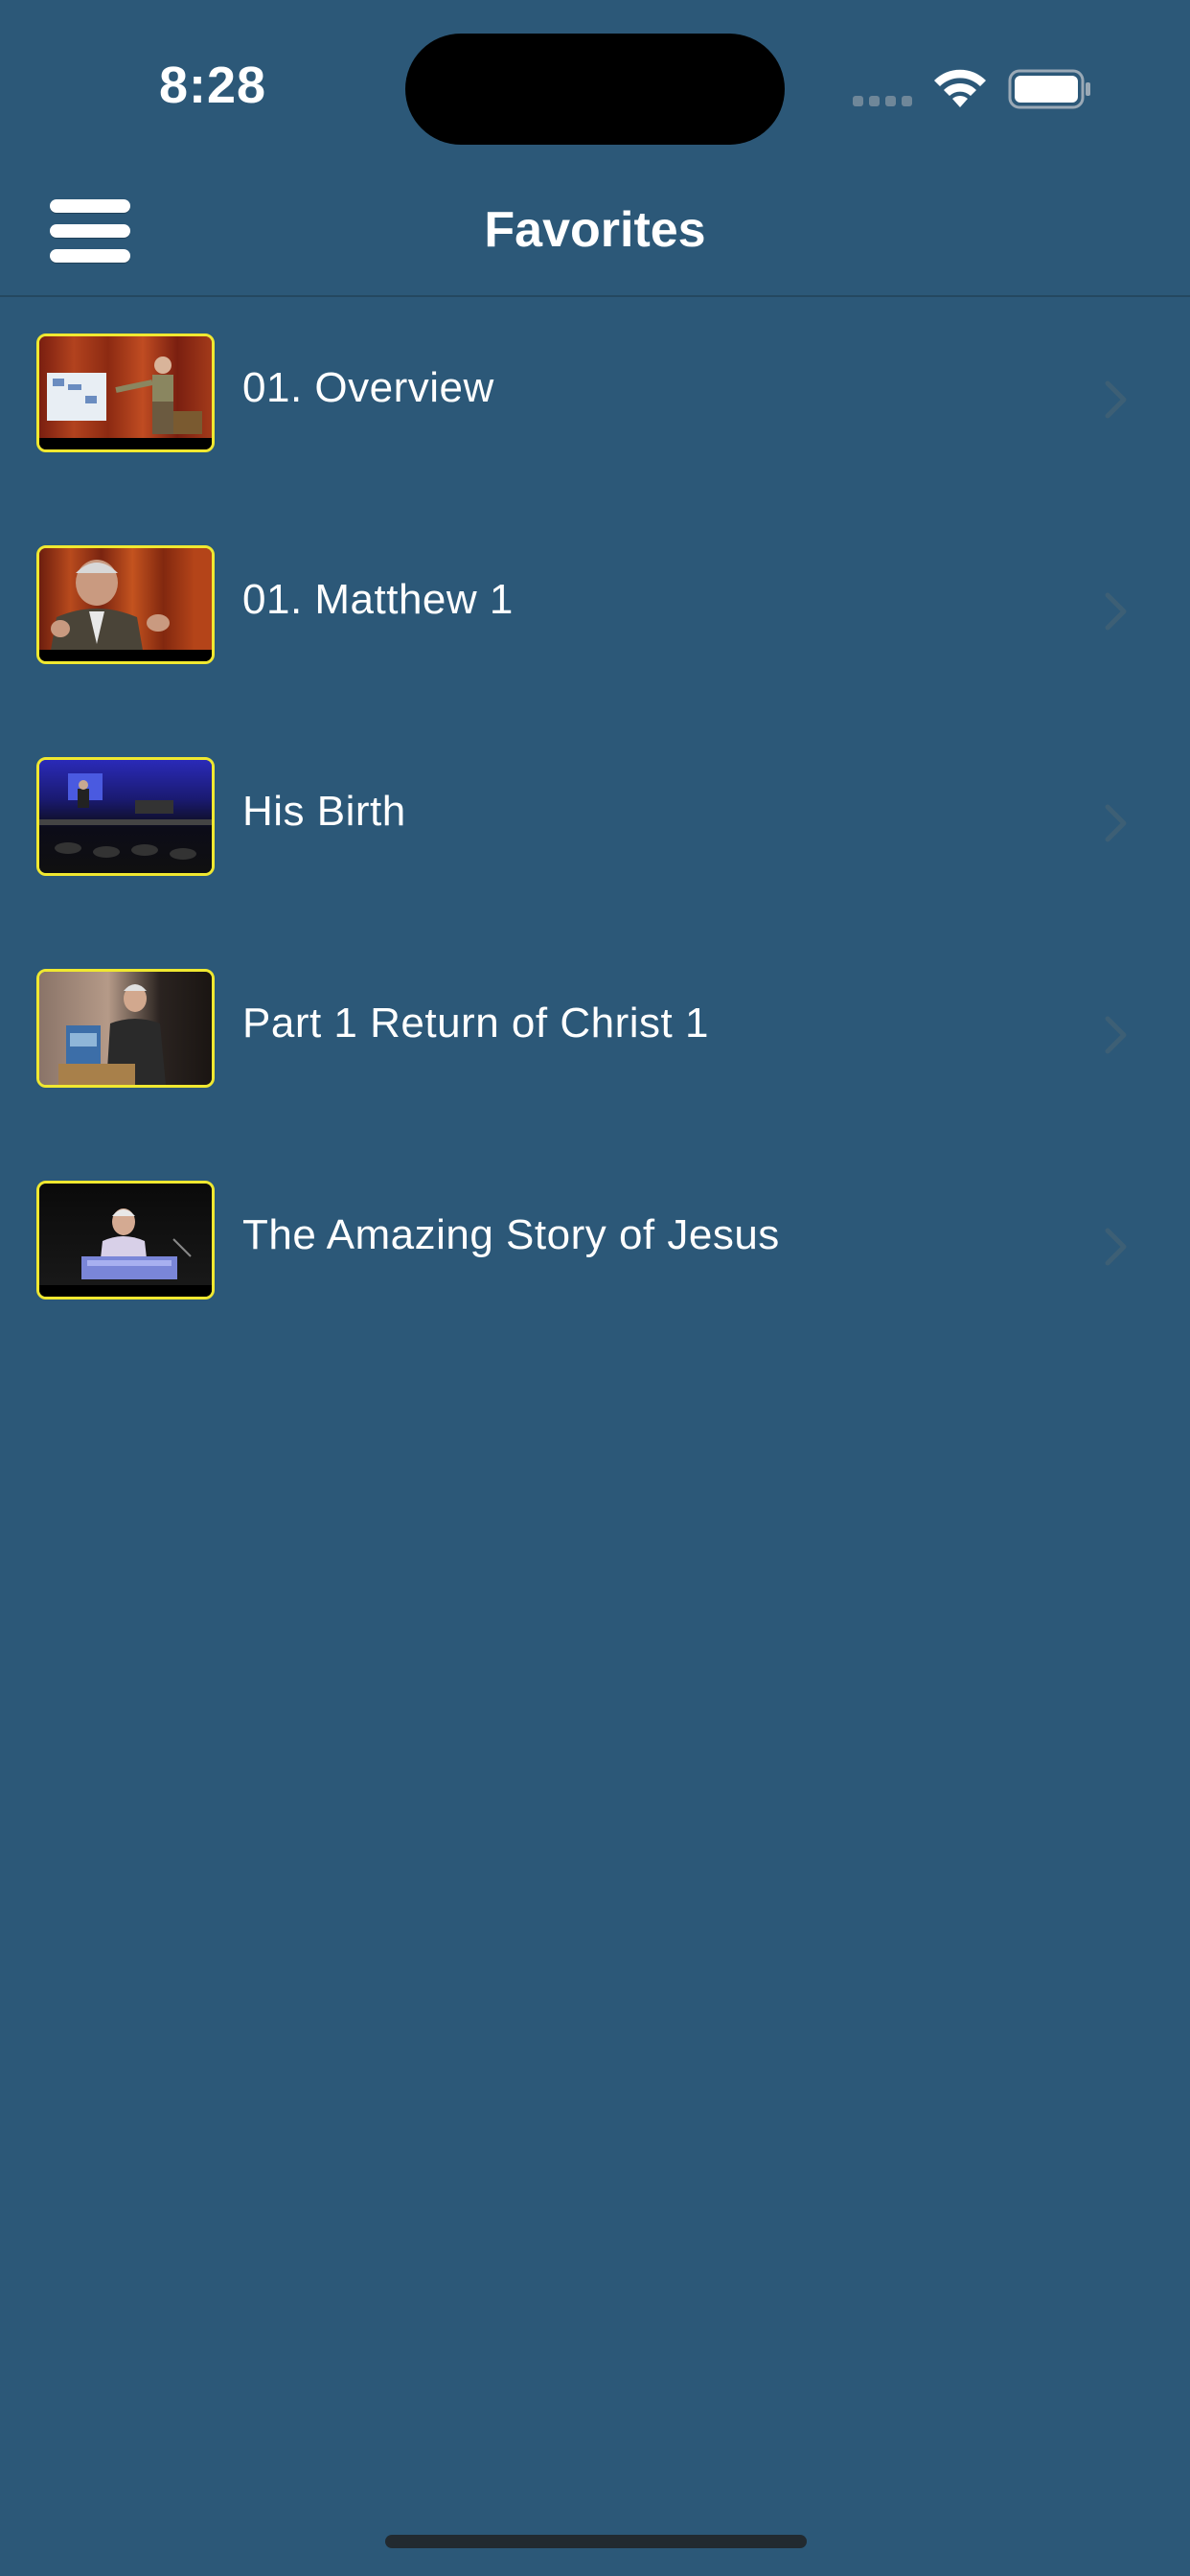 This screenshot has height=2576, width=1190. I want to click on list-item-title: 01. Matthew 1, so click(378, 599).